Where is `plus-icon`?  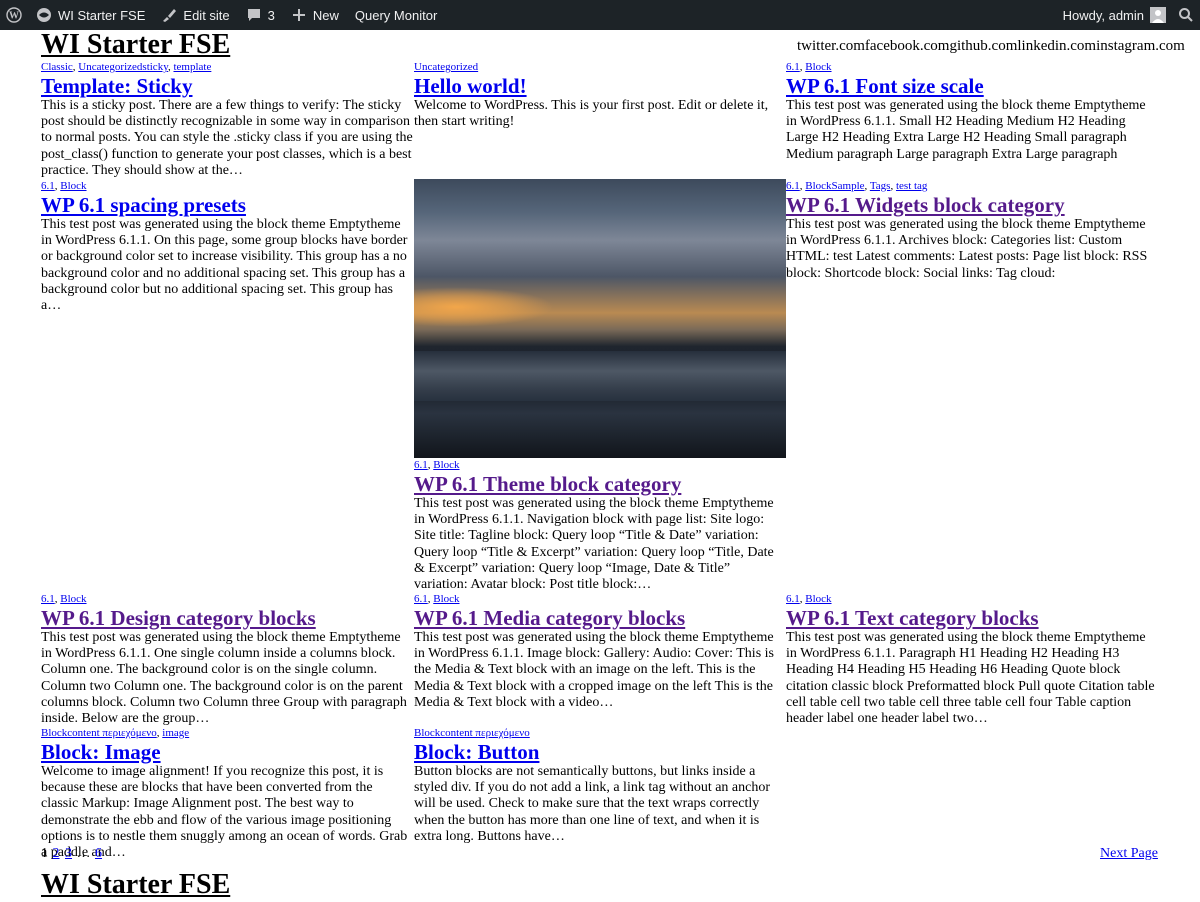 plus-icon is located at coordinates (299, 15).